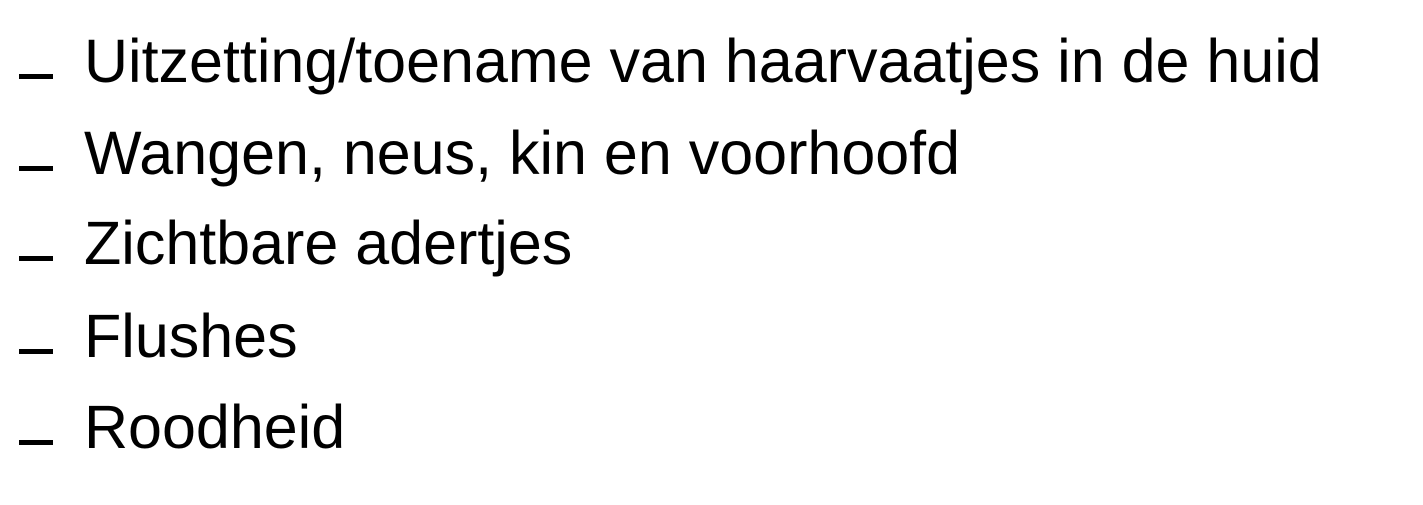 This screenshot has height=505, width=1423. What do you see at coordinates (328, 243) in the screenshot?
I see `list-item-text: Zichtbare adertjes` at bounding box center [328, 243].